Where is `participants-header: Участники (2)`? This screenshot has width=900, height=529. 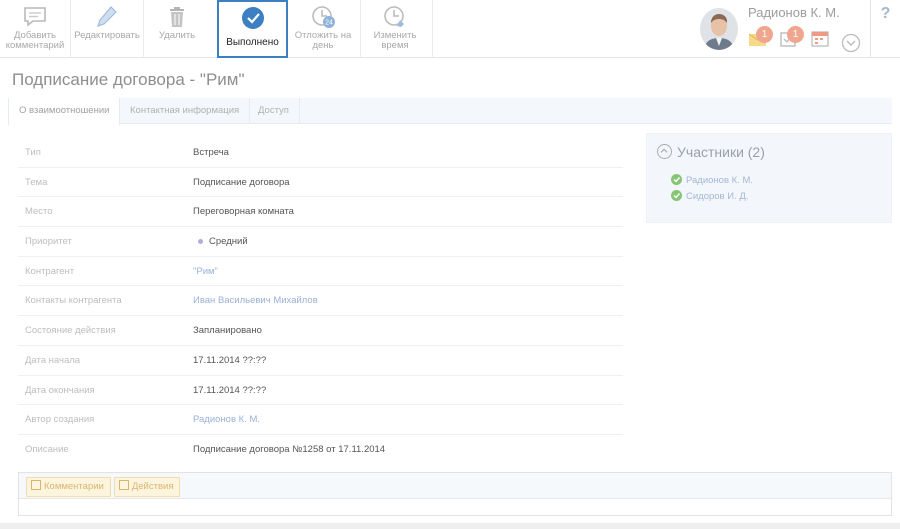 participants-header: Участники (2) is located at coordinates (711, 152).